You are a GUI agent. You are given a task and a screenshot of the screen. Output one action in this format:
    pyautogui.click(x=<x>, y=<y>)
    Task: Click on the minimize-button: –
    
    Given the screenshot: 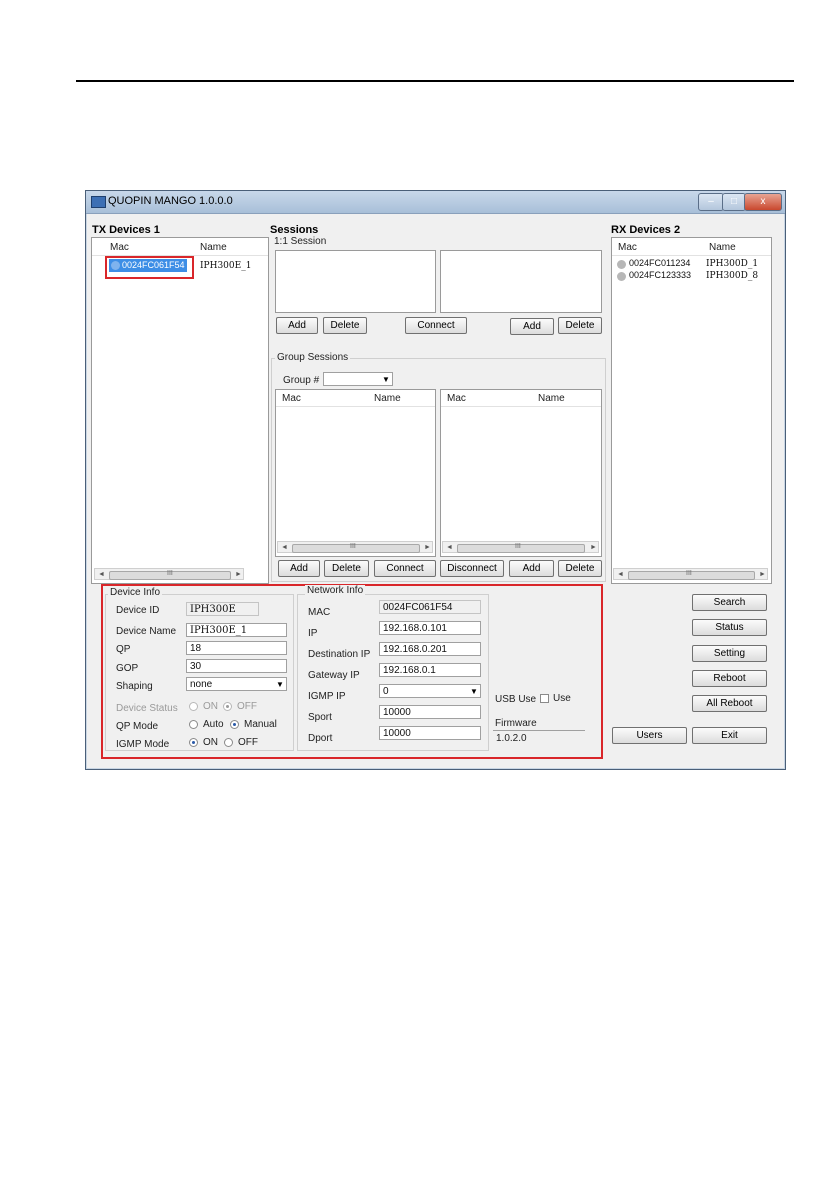 What is the action you would take?
    pyautogui.click(x=711, y=202)
    